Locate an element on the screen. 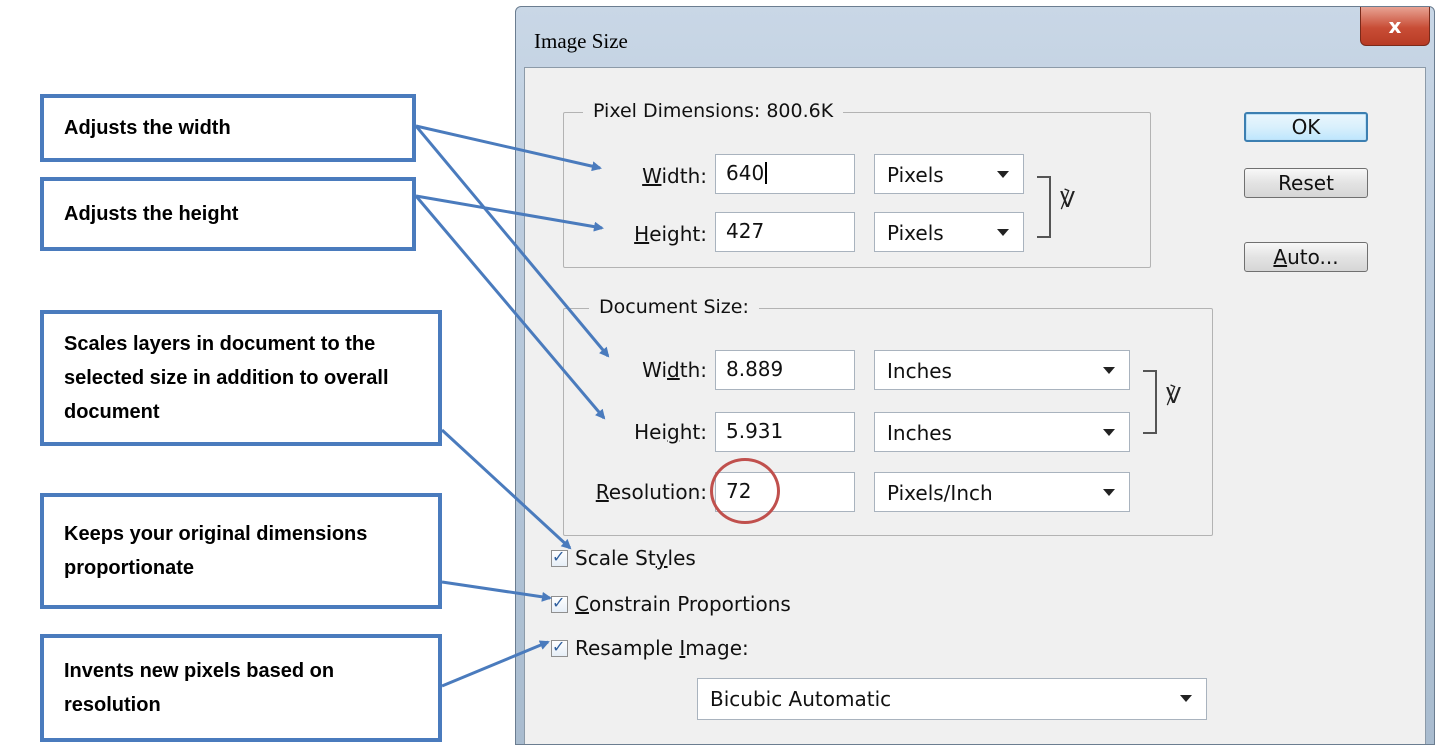 The width and height of the screenshot is (1435, 745). close-icon: x is located at coordinates (1395, 26).